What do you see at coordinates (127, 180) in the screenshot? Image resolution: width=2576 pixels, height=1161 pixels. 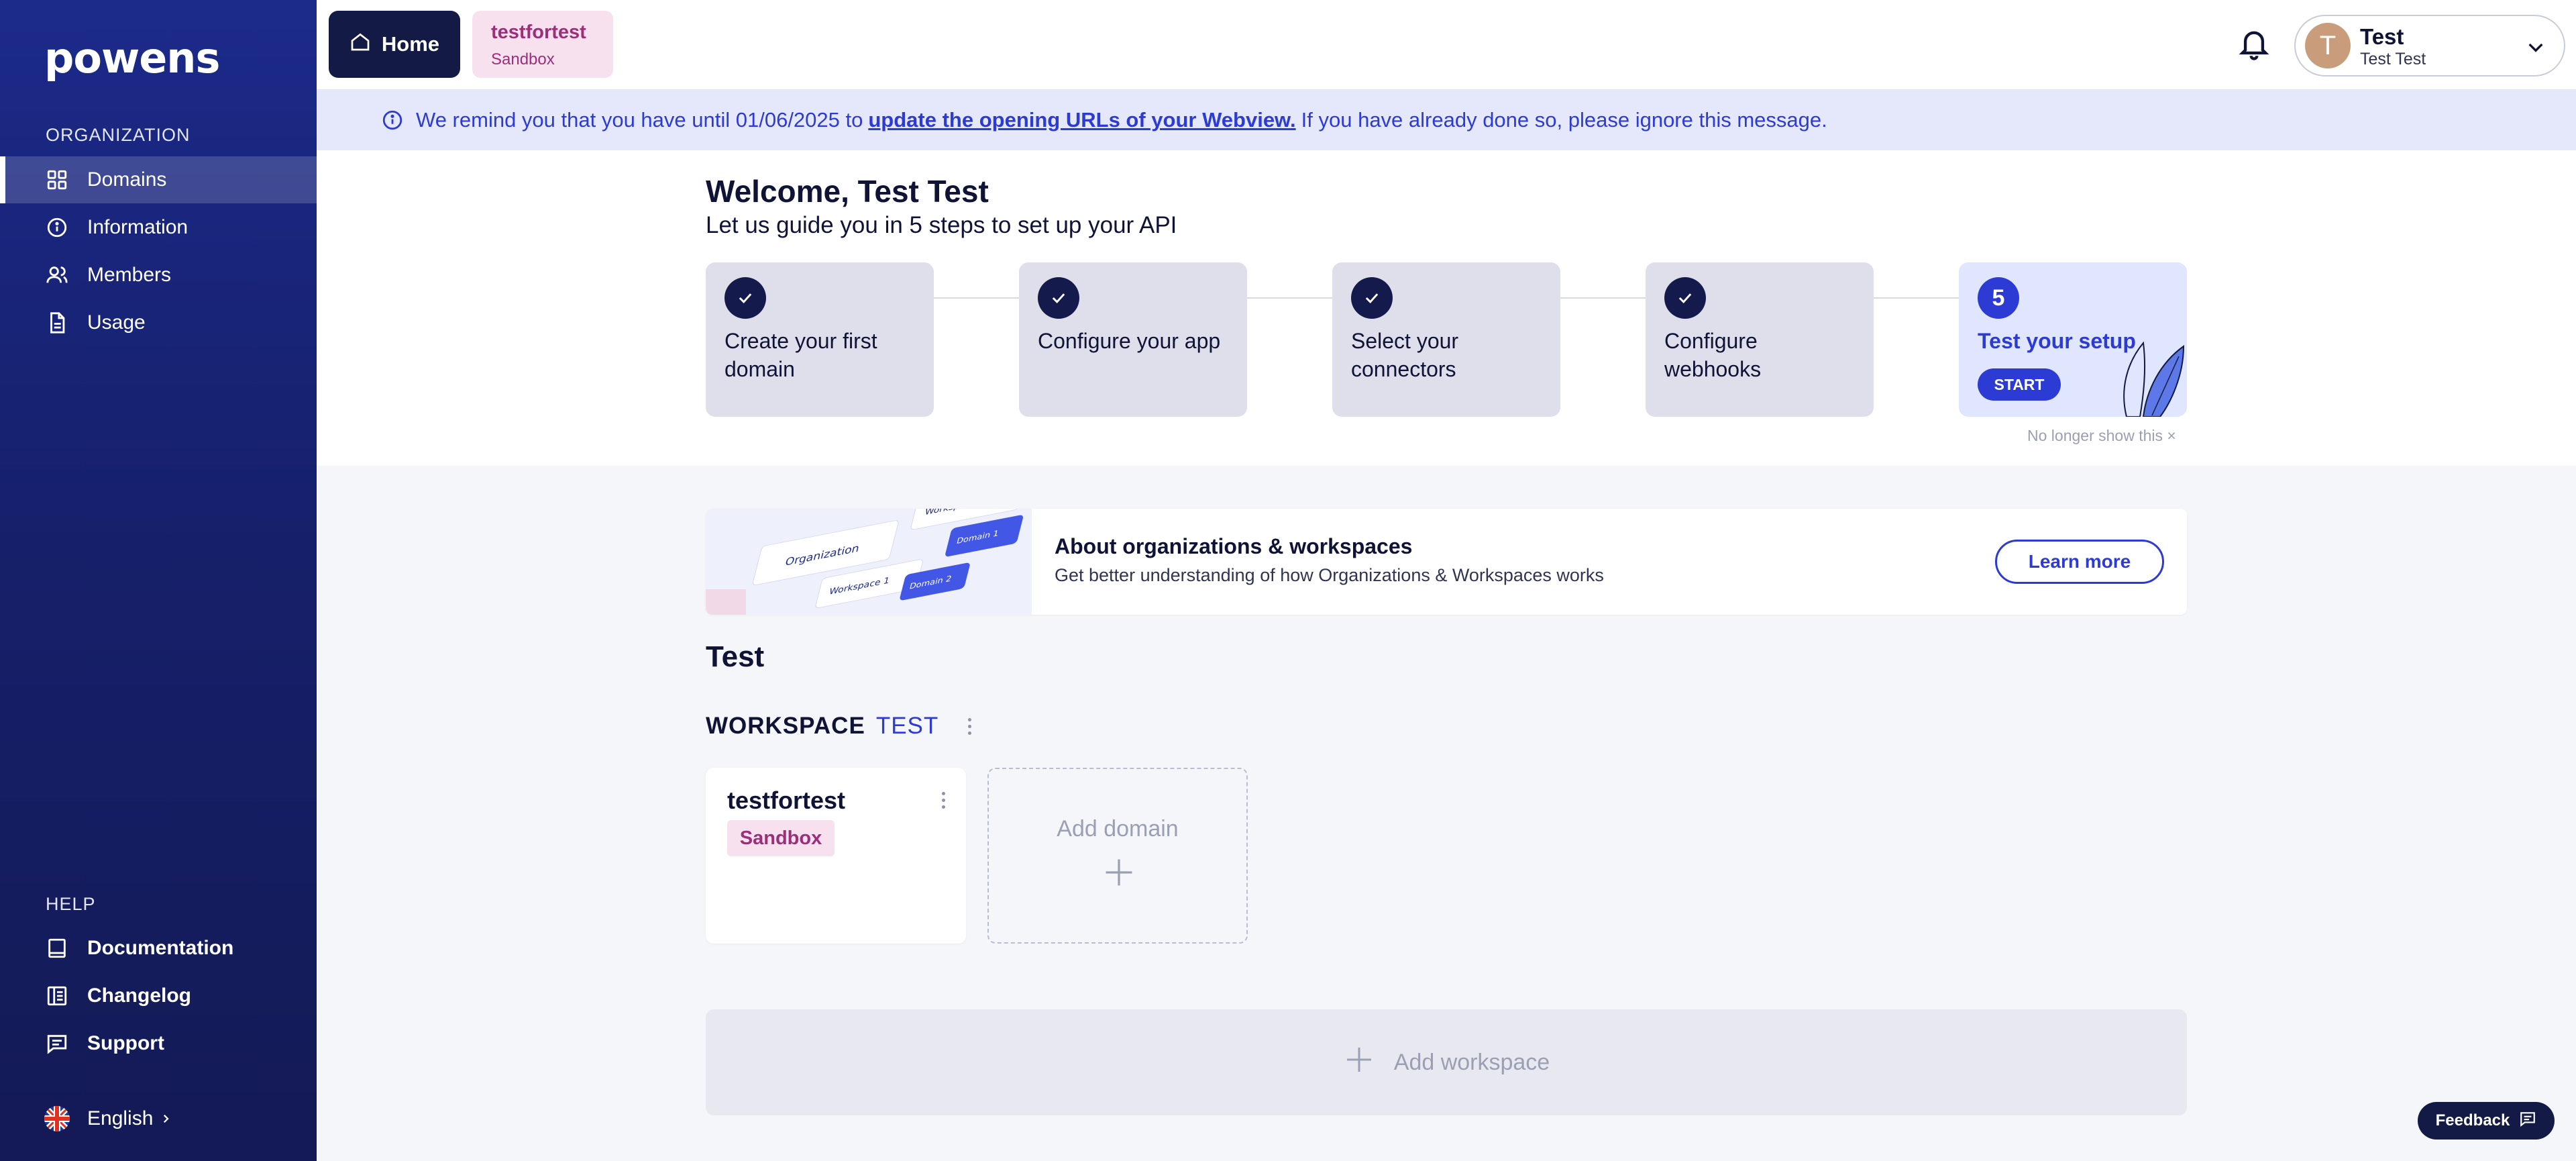 I see `sidebar-item-label: Domains` at bounding box center [127, 180].